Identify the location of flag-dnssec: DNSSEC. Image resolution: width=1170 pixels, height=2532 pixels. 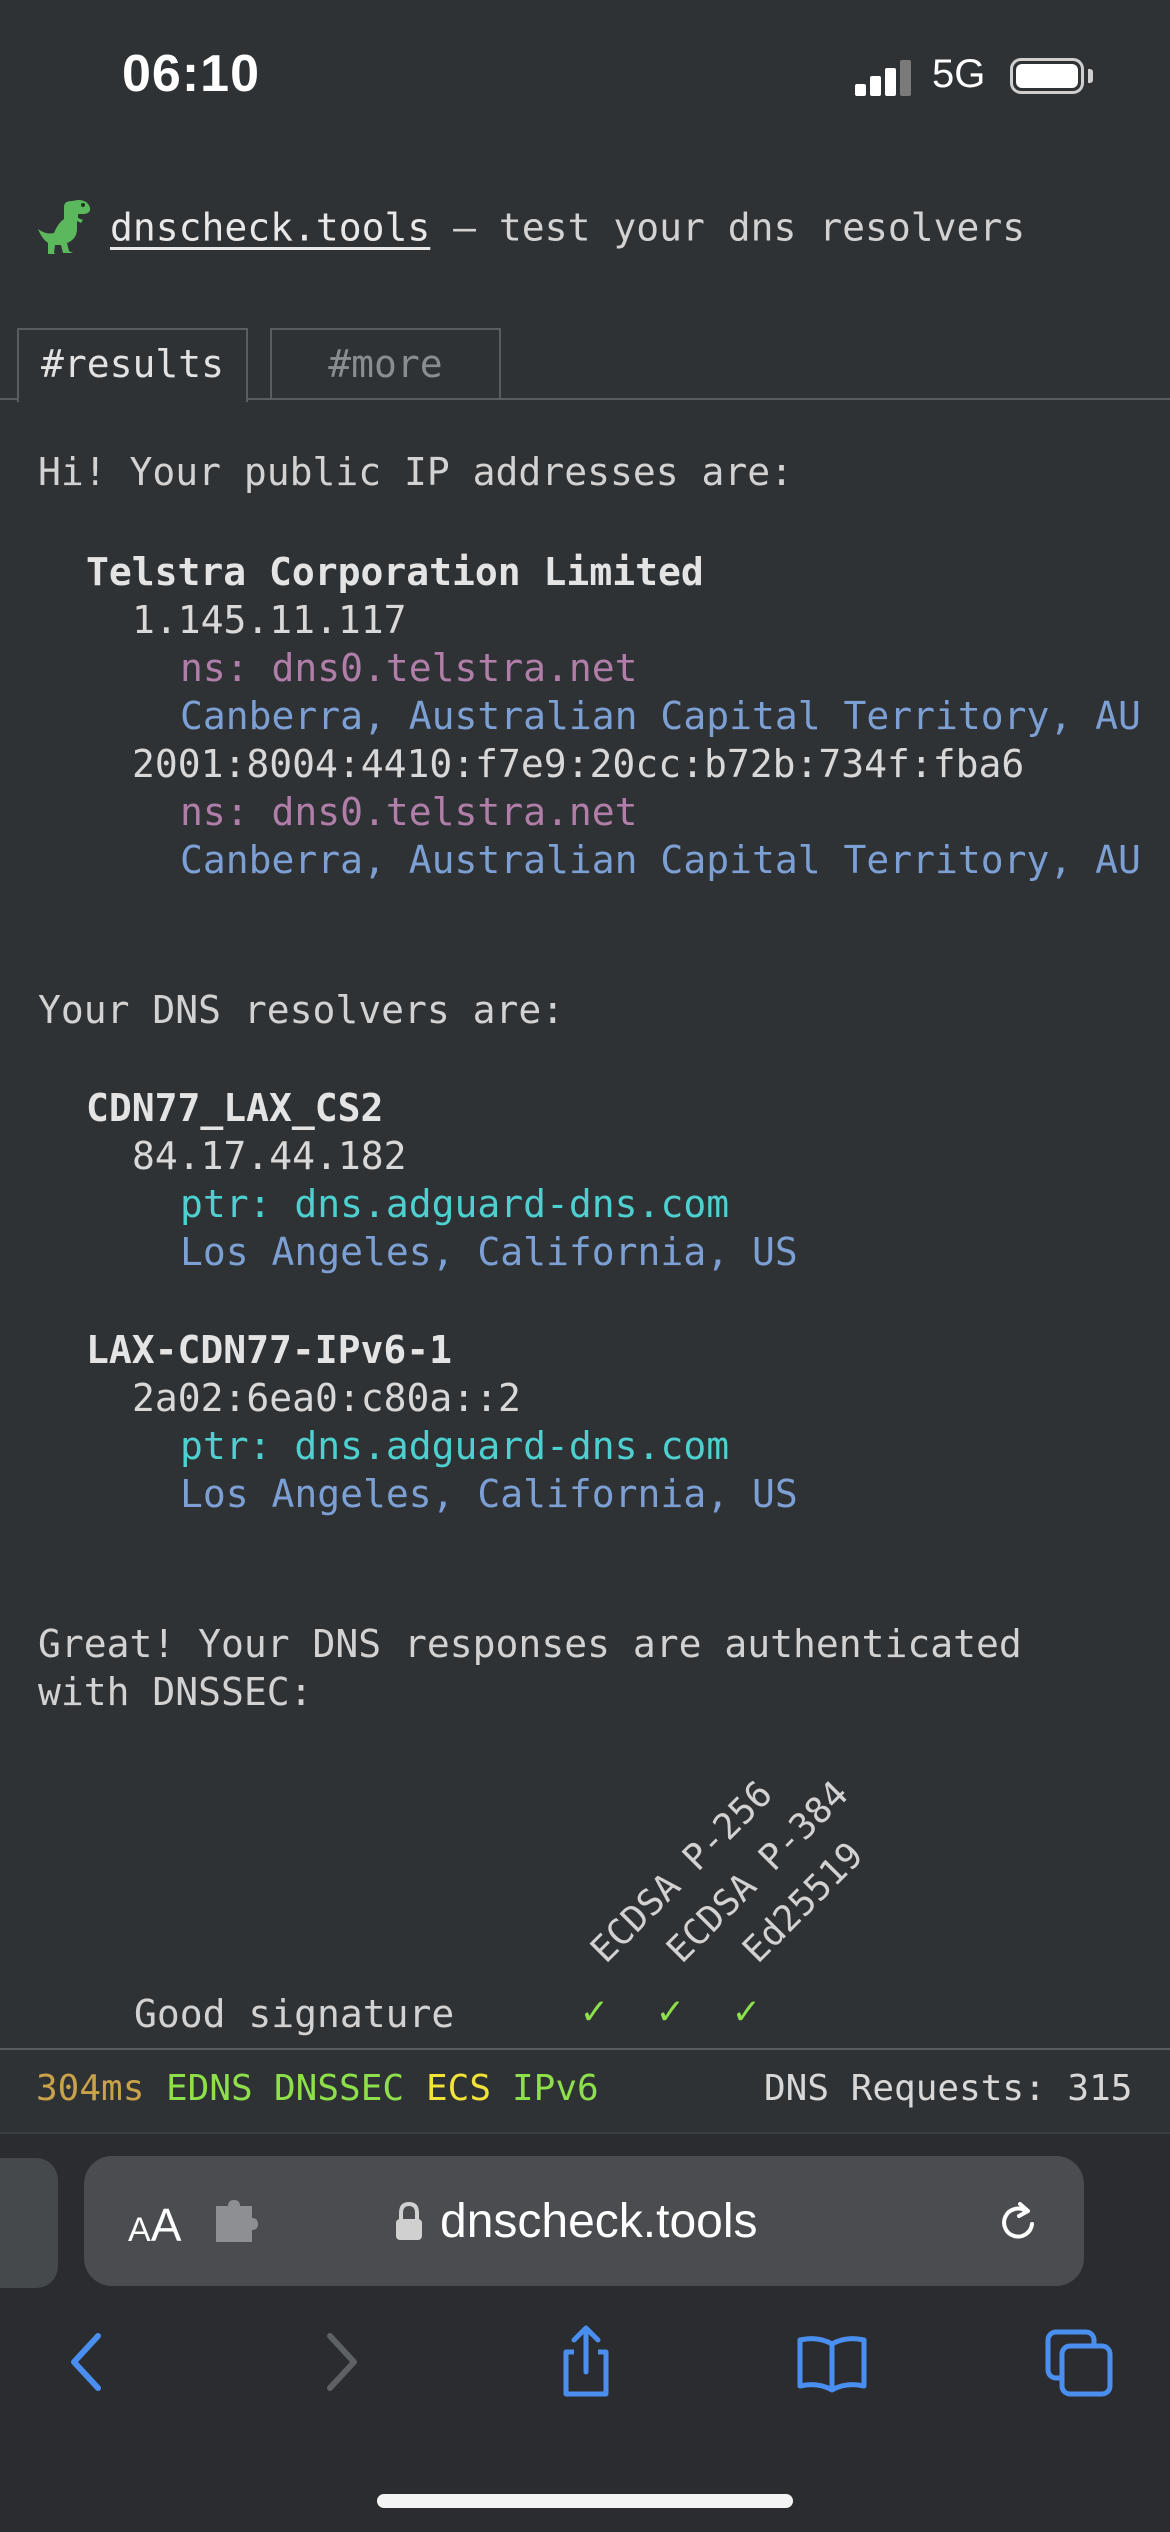
(339, 2088).